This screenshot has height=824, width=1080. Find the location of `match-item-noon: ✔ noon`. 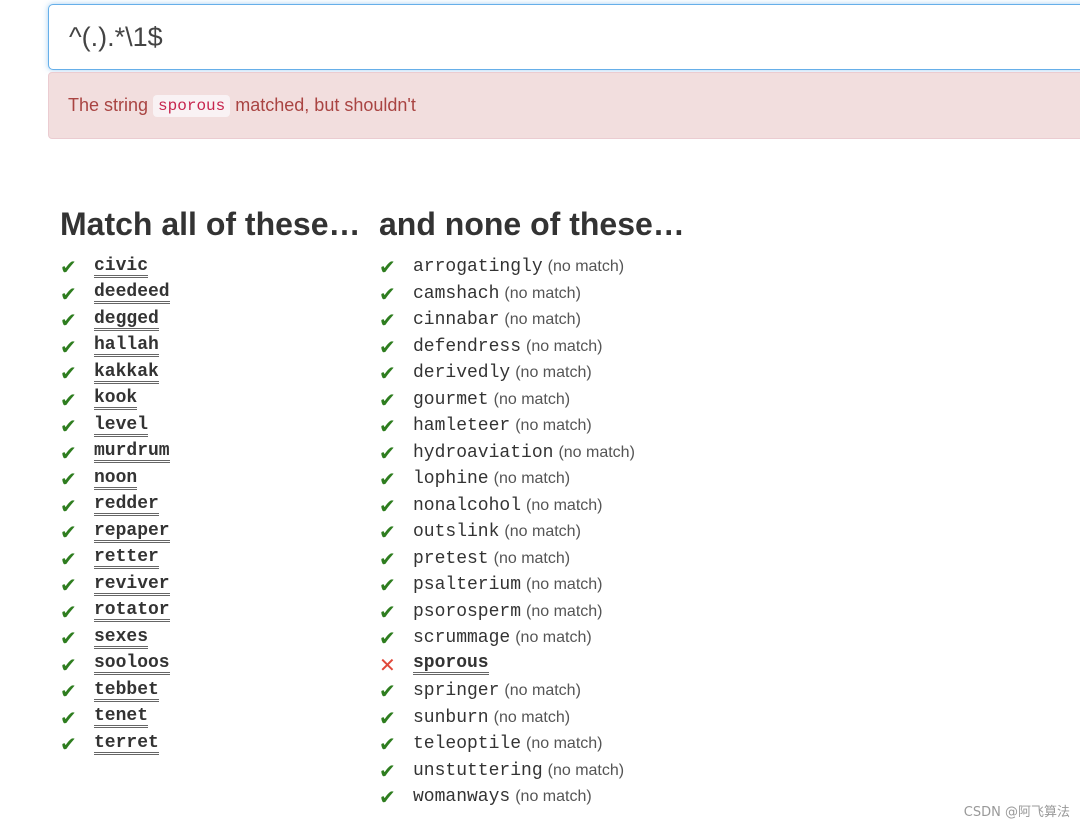

match-item-noon: ✔ noon is located at coordinates (210, 479).